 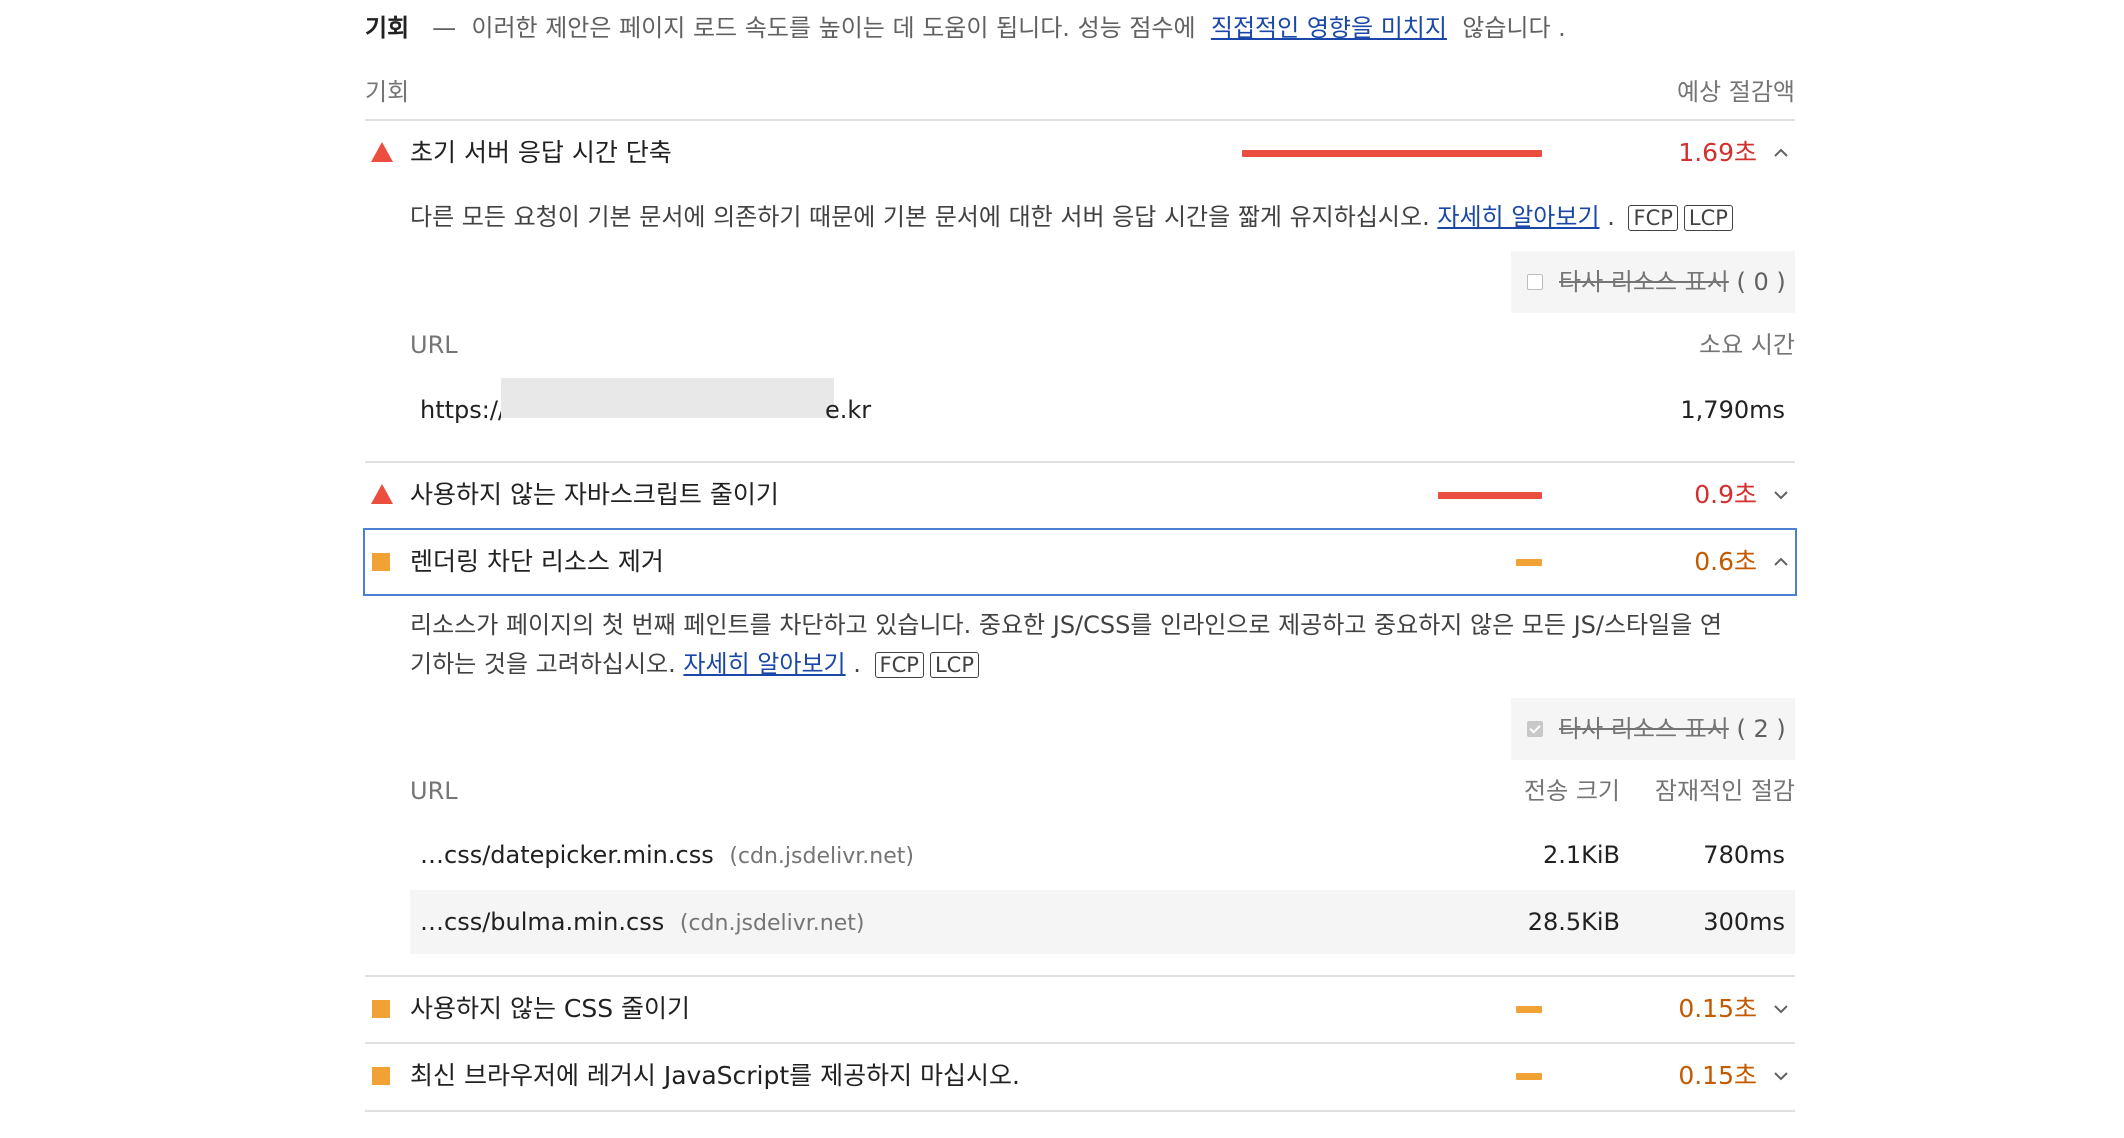 What do you see at coordinates (1514, 28) in the screenshot?
I see `intro-text-end: 않습니다 .` at bounding box center [1514, 28].